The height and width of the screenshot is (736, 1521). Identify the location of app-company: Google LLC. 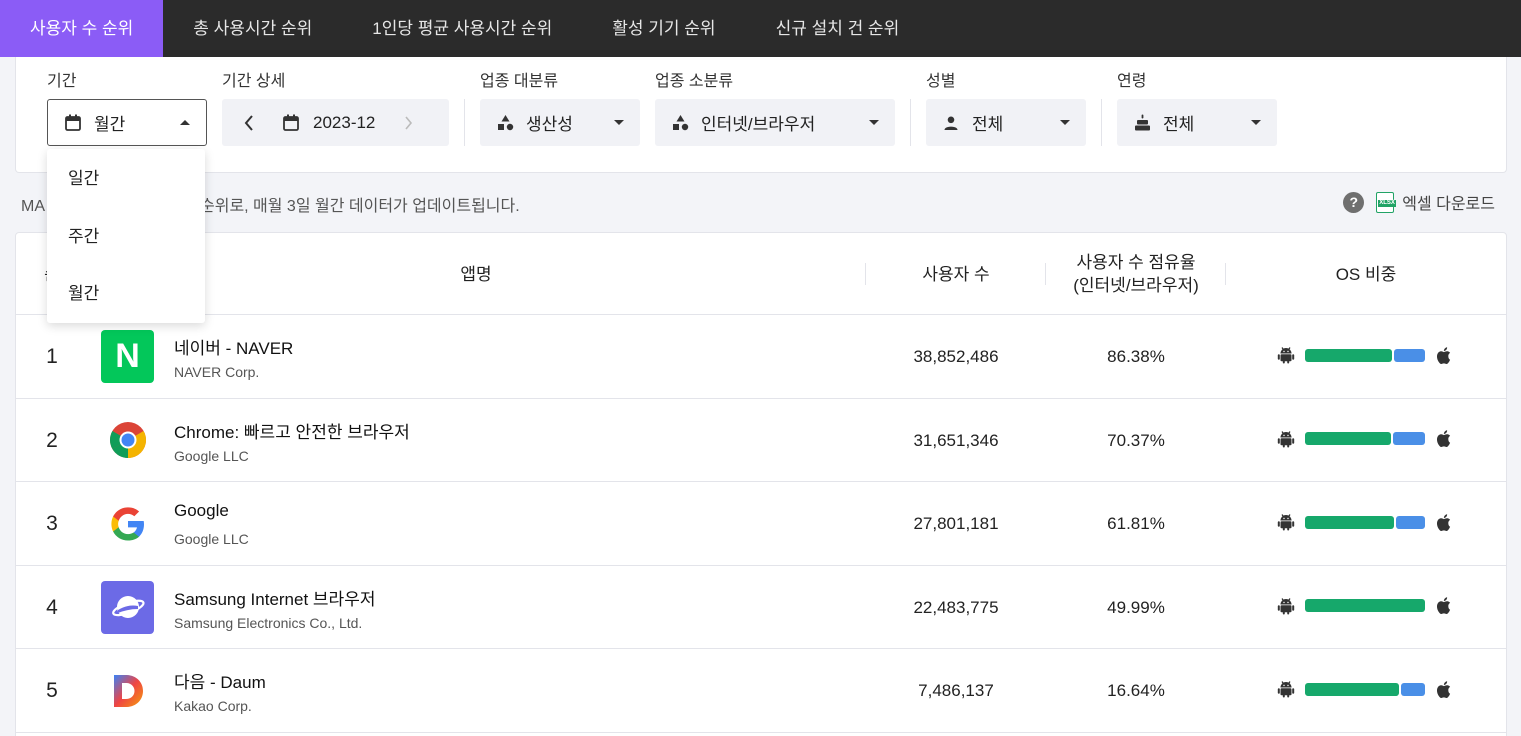
(211, 455).